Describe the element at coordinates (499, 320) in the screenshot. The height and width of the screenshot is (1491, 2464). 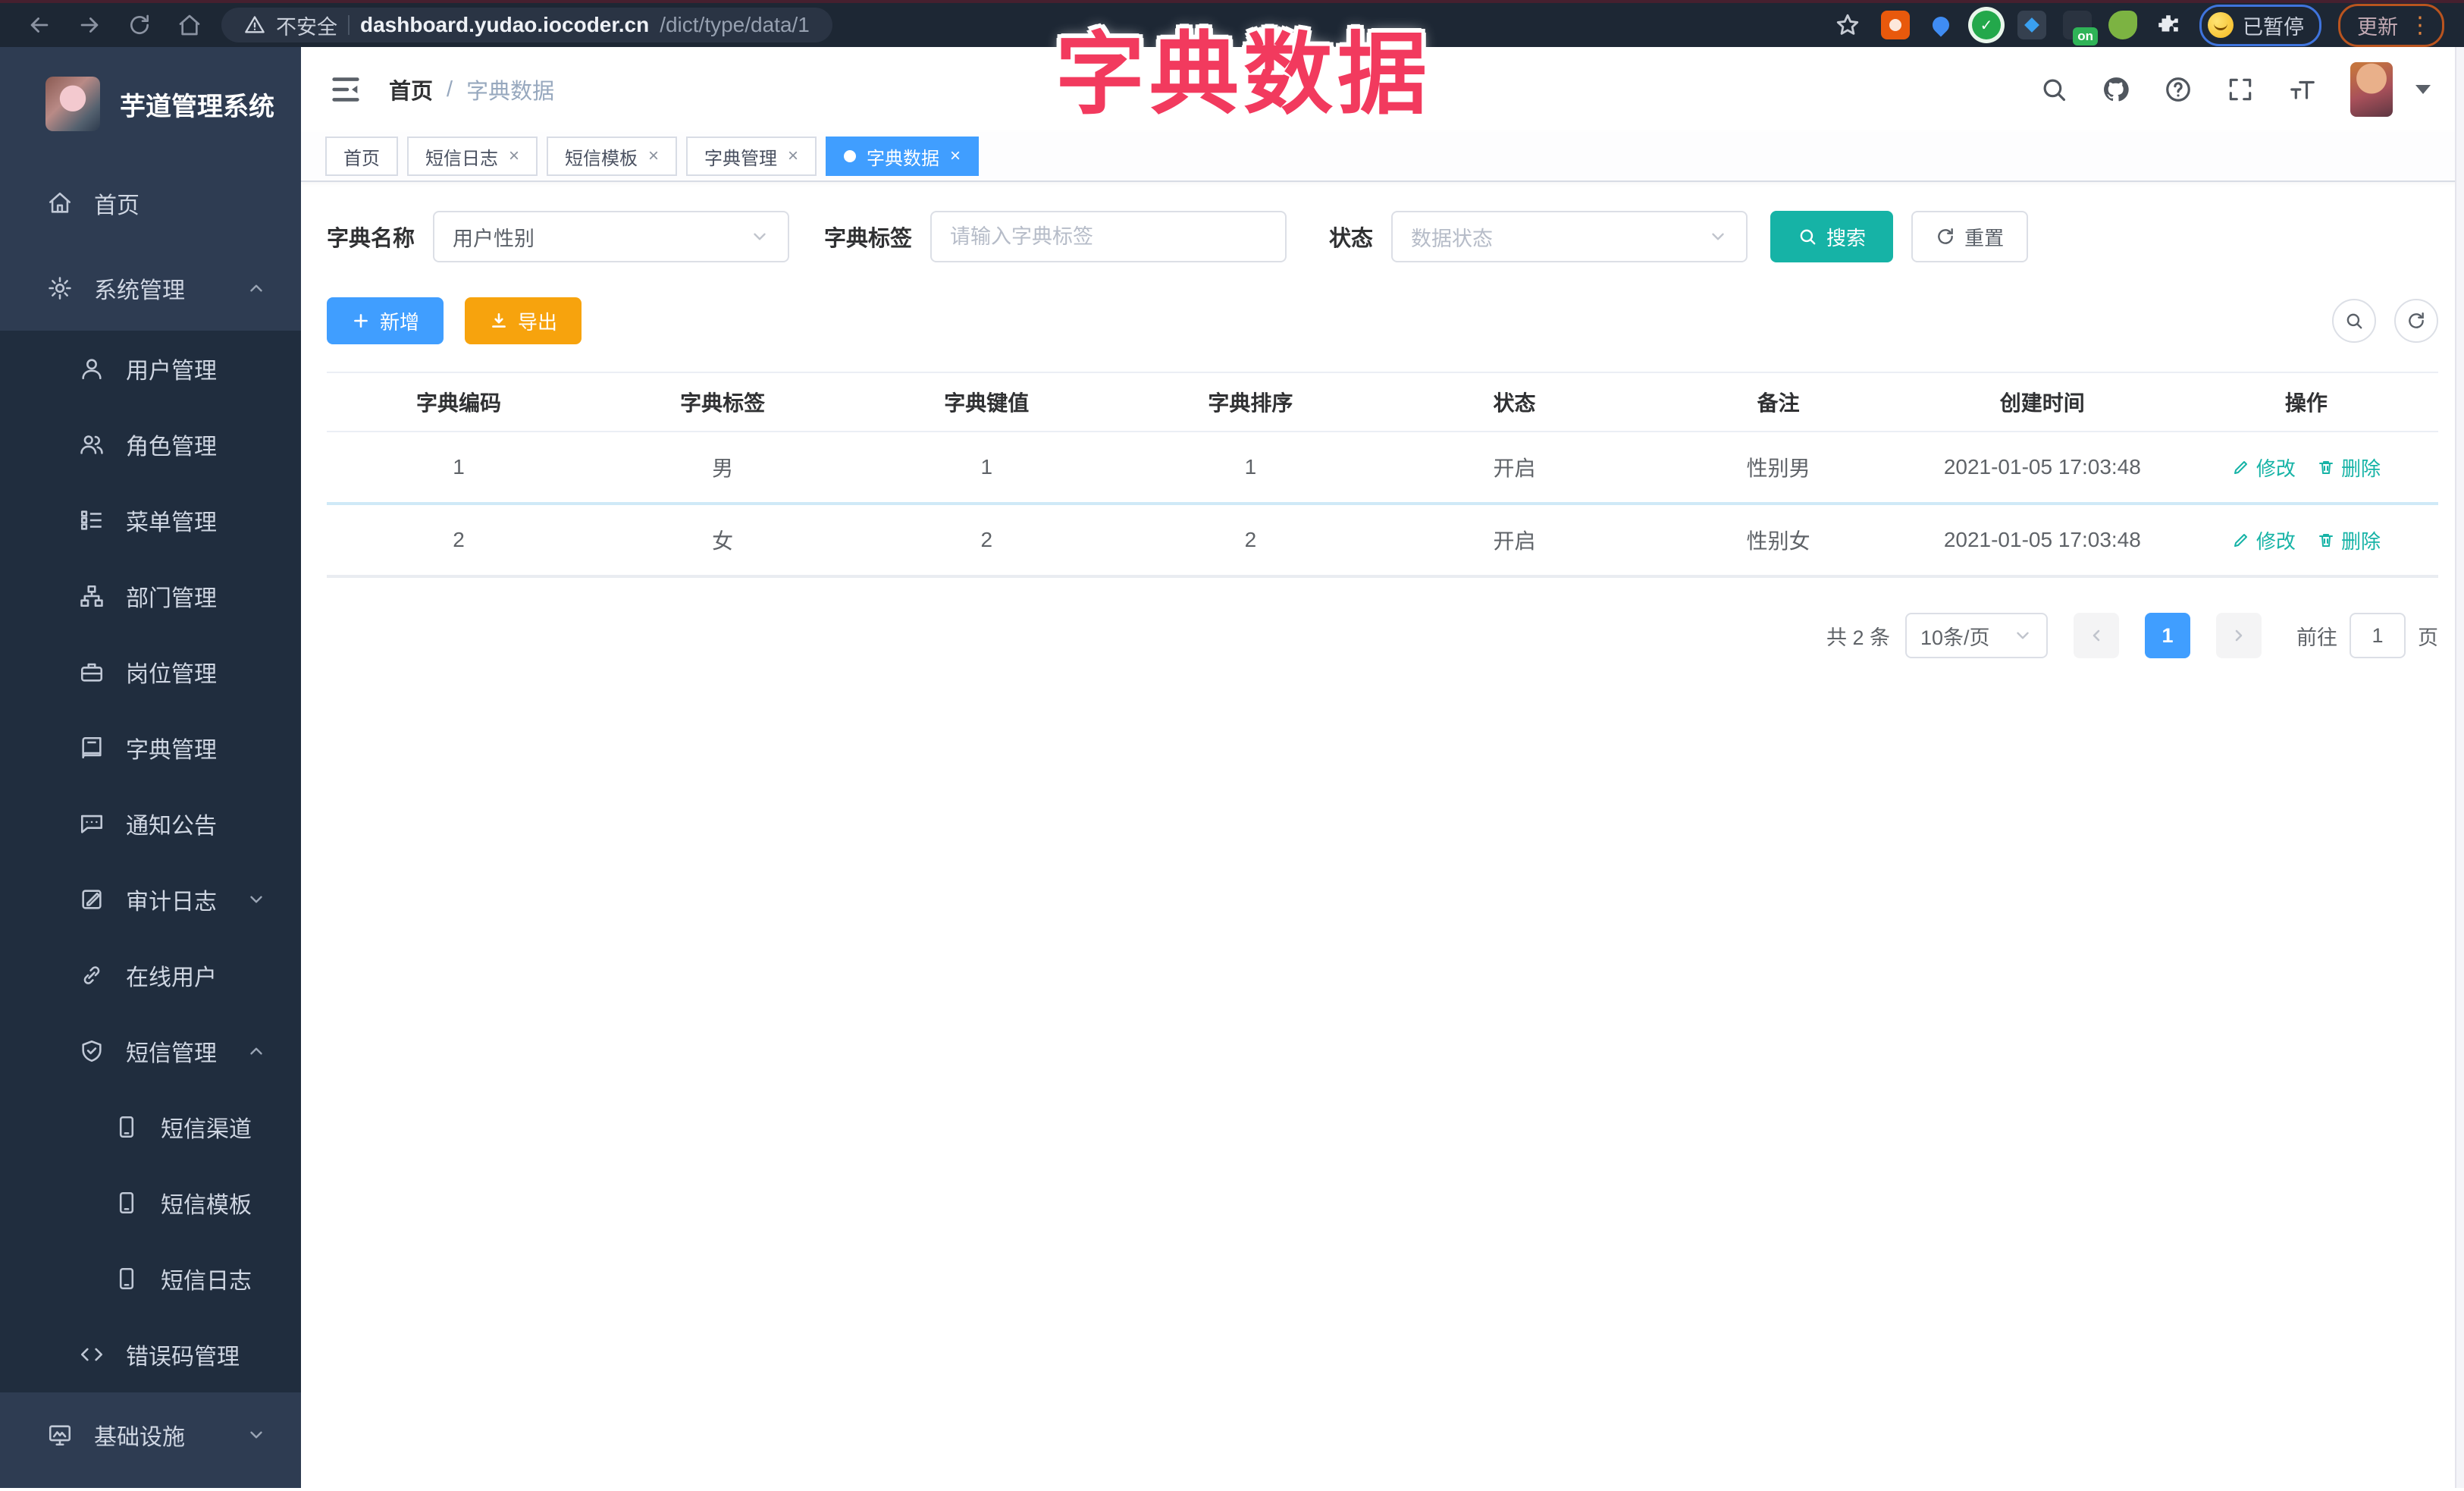
I see `download-icon` at that location.